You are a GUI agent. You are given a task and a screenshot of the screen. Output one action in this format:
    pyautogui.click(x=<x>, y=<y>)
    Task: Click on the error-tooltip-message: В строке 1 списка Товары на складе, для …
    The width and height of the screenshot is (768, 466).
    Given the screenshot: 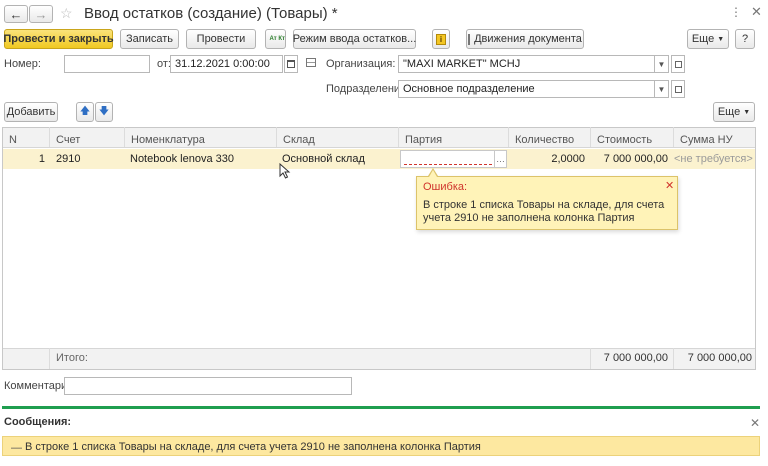 What is the action you would take?
    pyautogui.click(x=544, y=211)
    